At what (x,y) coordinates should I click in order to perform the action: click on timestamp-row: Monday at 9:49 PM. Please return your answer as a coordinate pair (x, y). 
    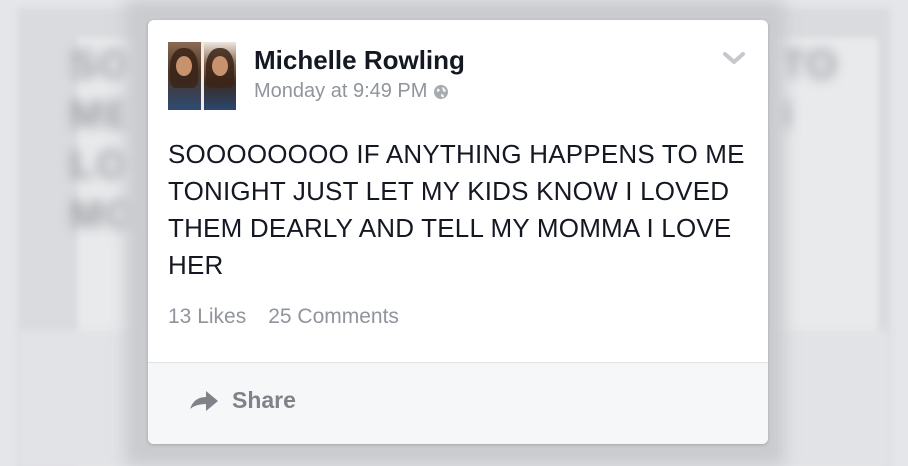
    Looking at the image, I should click on (359, 91).